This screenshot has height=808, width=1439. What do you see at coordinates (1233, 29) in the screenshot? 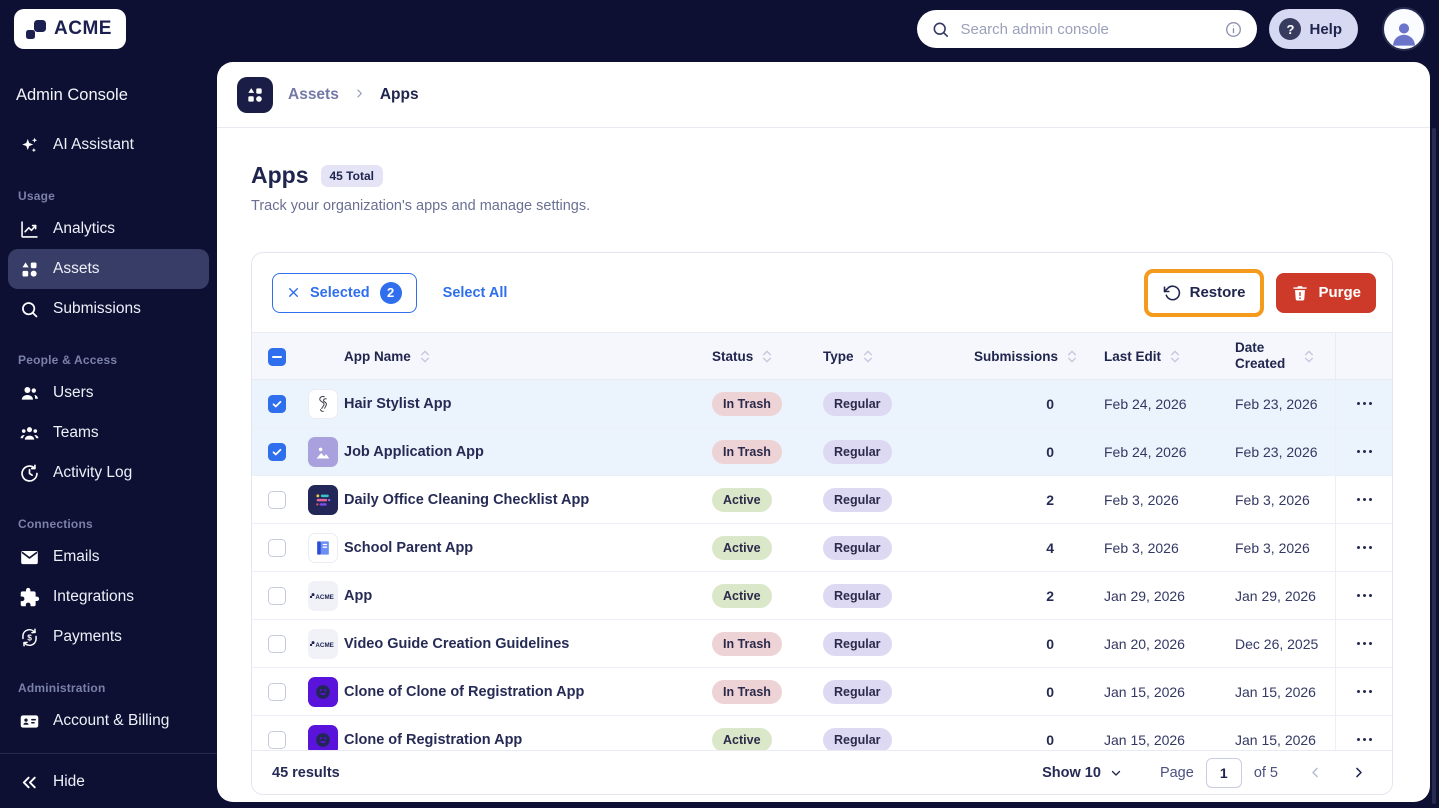
I see `info-icon` at bounding box center [1233, 29].